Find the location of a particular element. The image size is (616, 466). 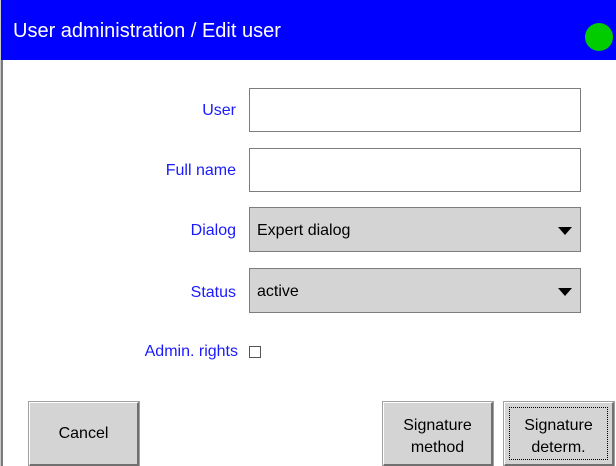

window-title: User administration / Edit user is located at coordinates (147, 31).